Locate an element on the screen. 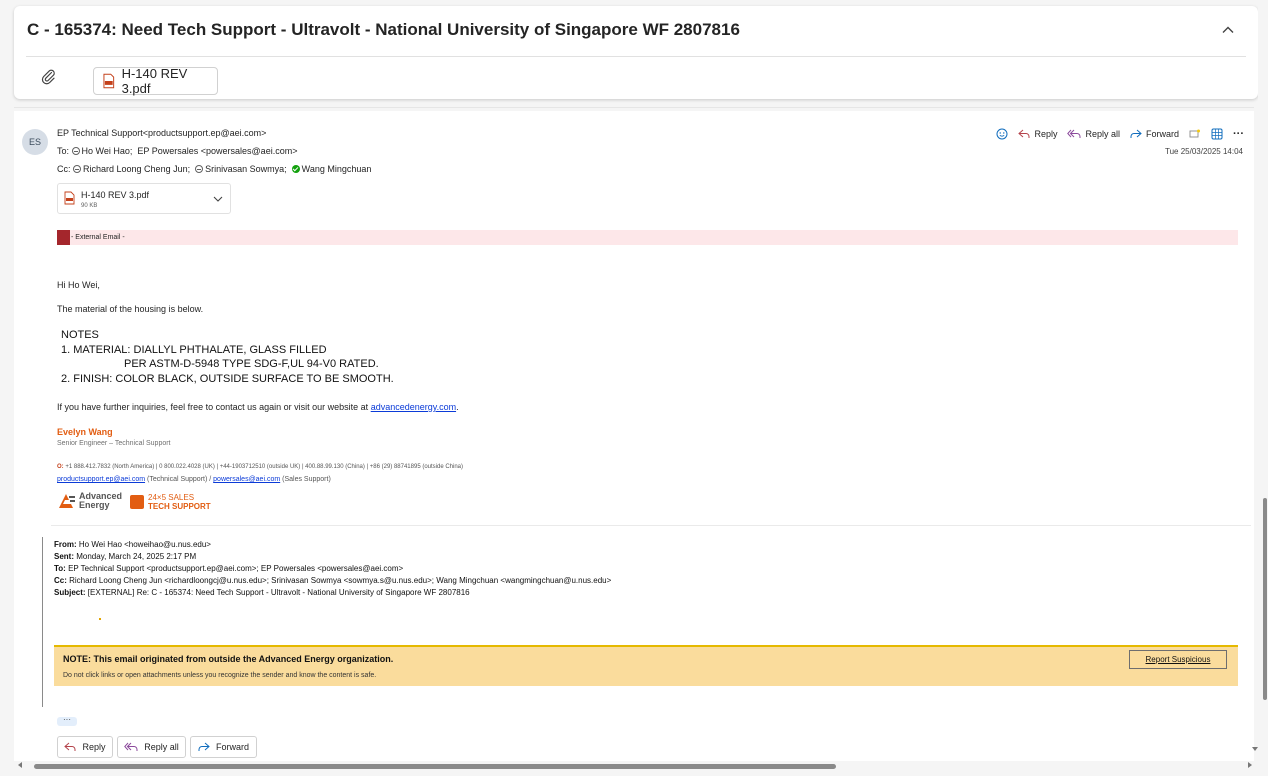 The image size is (1268, 776). greeting: Hi Ho Wei, is located at coordinates (78, 285).